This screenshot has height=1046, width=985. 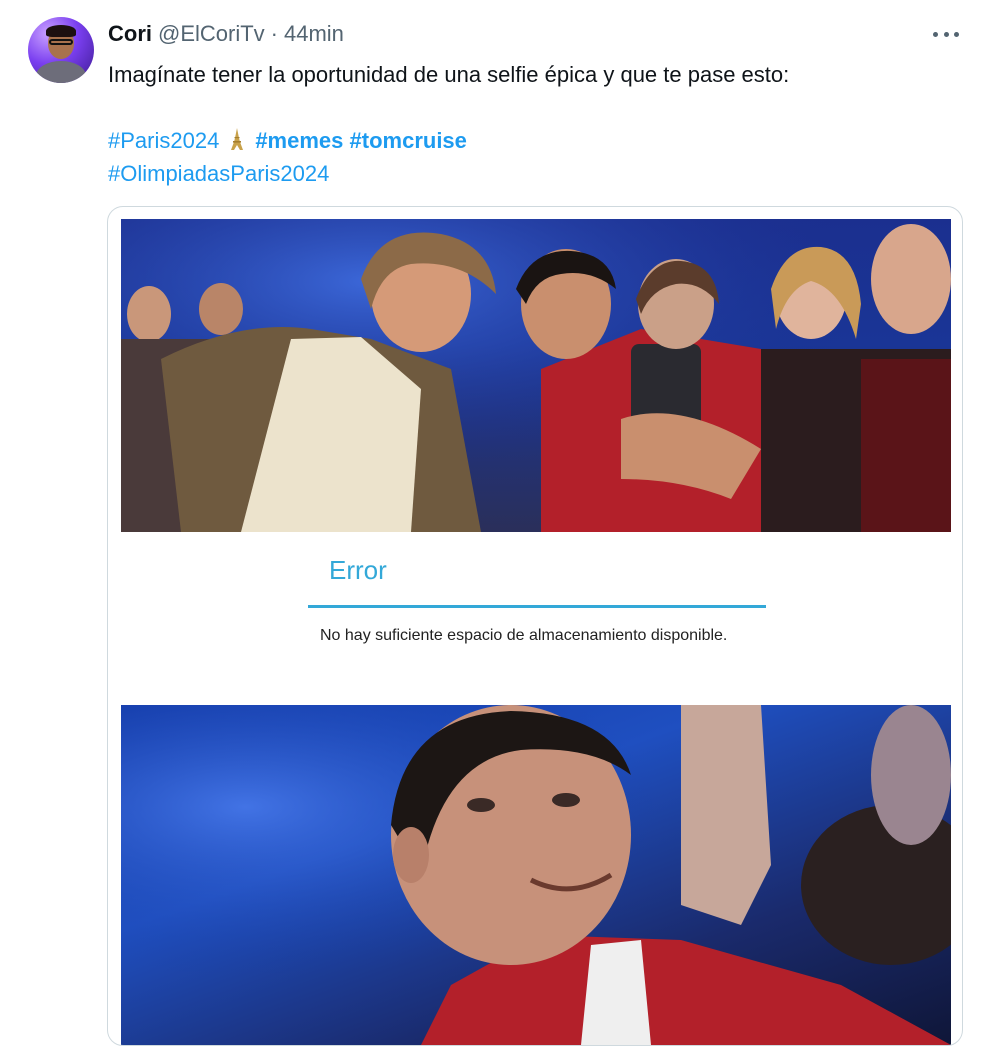 I want to click on more-options-icon, so click(x=946, y=34).